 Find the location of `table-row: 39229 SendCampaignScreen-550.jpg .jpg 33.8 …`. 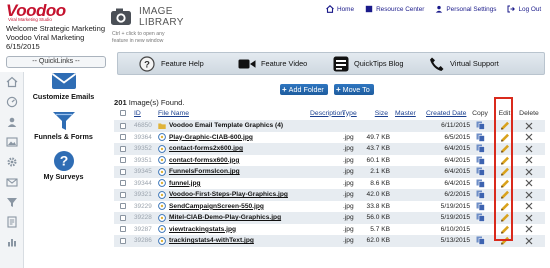

table-row: 39229 SendCampaignScreen-550.jpg .jpg 33.8 … is located at coordinates (329, 206).